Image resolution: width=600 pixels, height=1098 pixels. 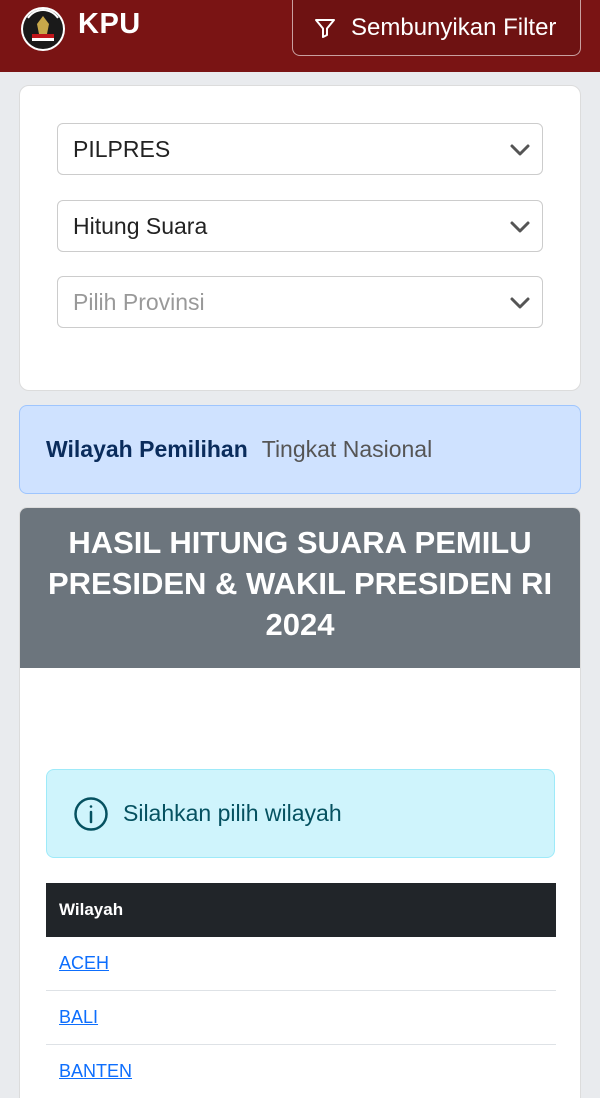 What do you see at coordinates (95, 1071) in the screenshot?
I see `region-link: BANTEN` at bounding box center [95, 1071].